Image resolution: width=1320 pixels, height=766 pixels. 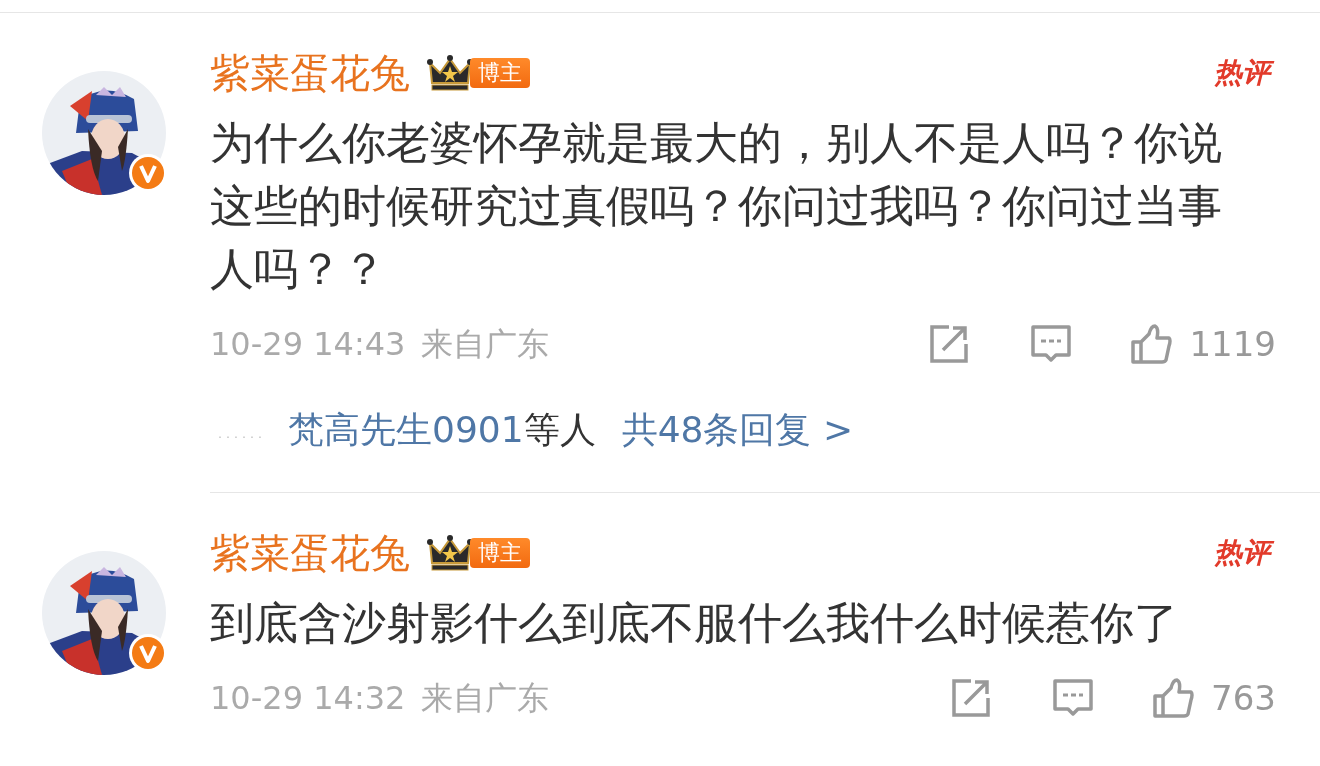 I want to click on like-count: 763, so click(x=1243, y=698).